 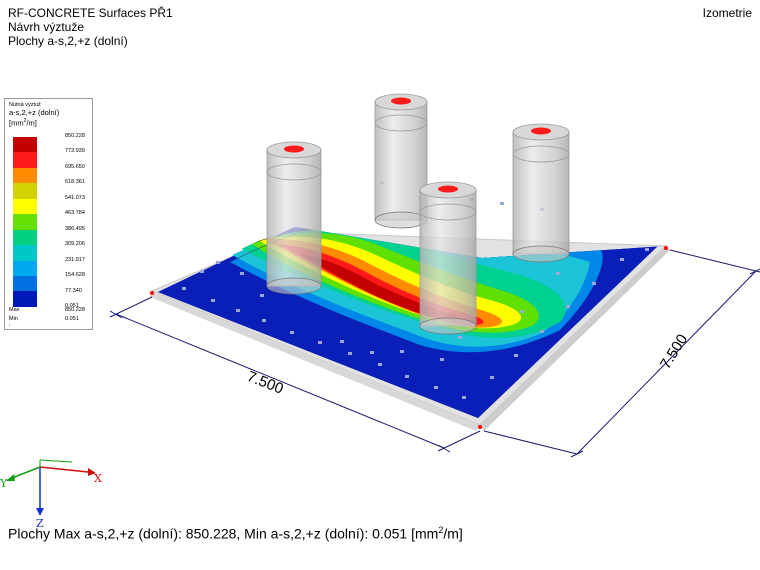 What do you see at coordinates (294, 218) in the screenshot?
I see `column-back-left` at bounding box center [294, 218].